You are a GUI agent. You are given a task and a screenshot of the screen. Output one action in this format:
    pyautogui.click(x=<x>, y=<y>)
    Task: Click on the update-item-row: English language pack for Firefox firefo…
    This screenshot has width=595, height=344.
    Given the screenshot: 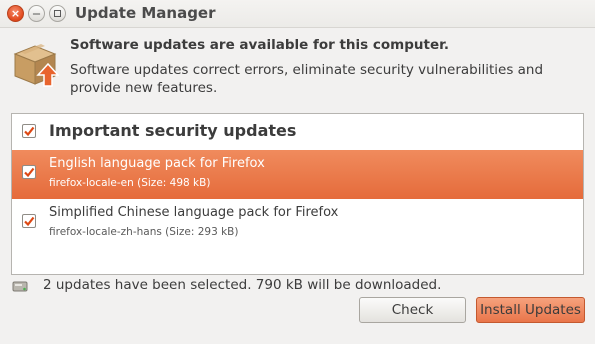 What is the action you would take?
    pyautogui.click(x=297, y=174)
    